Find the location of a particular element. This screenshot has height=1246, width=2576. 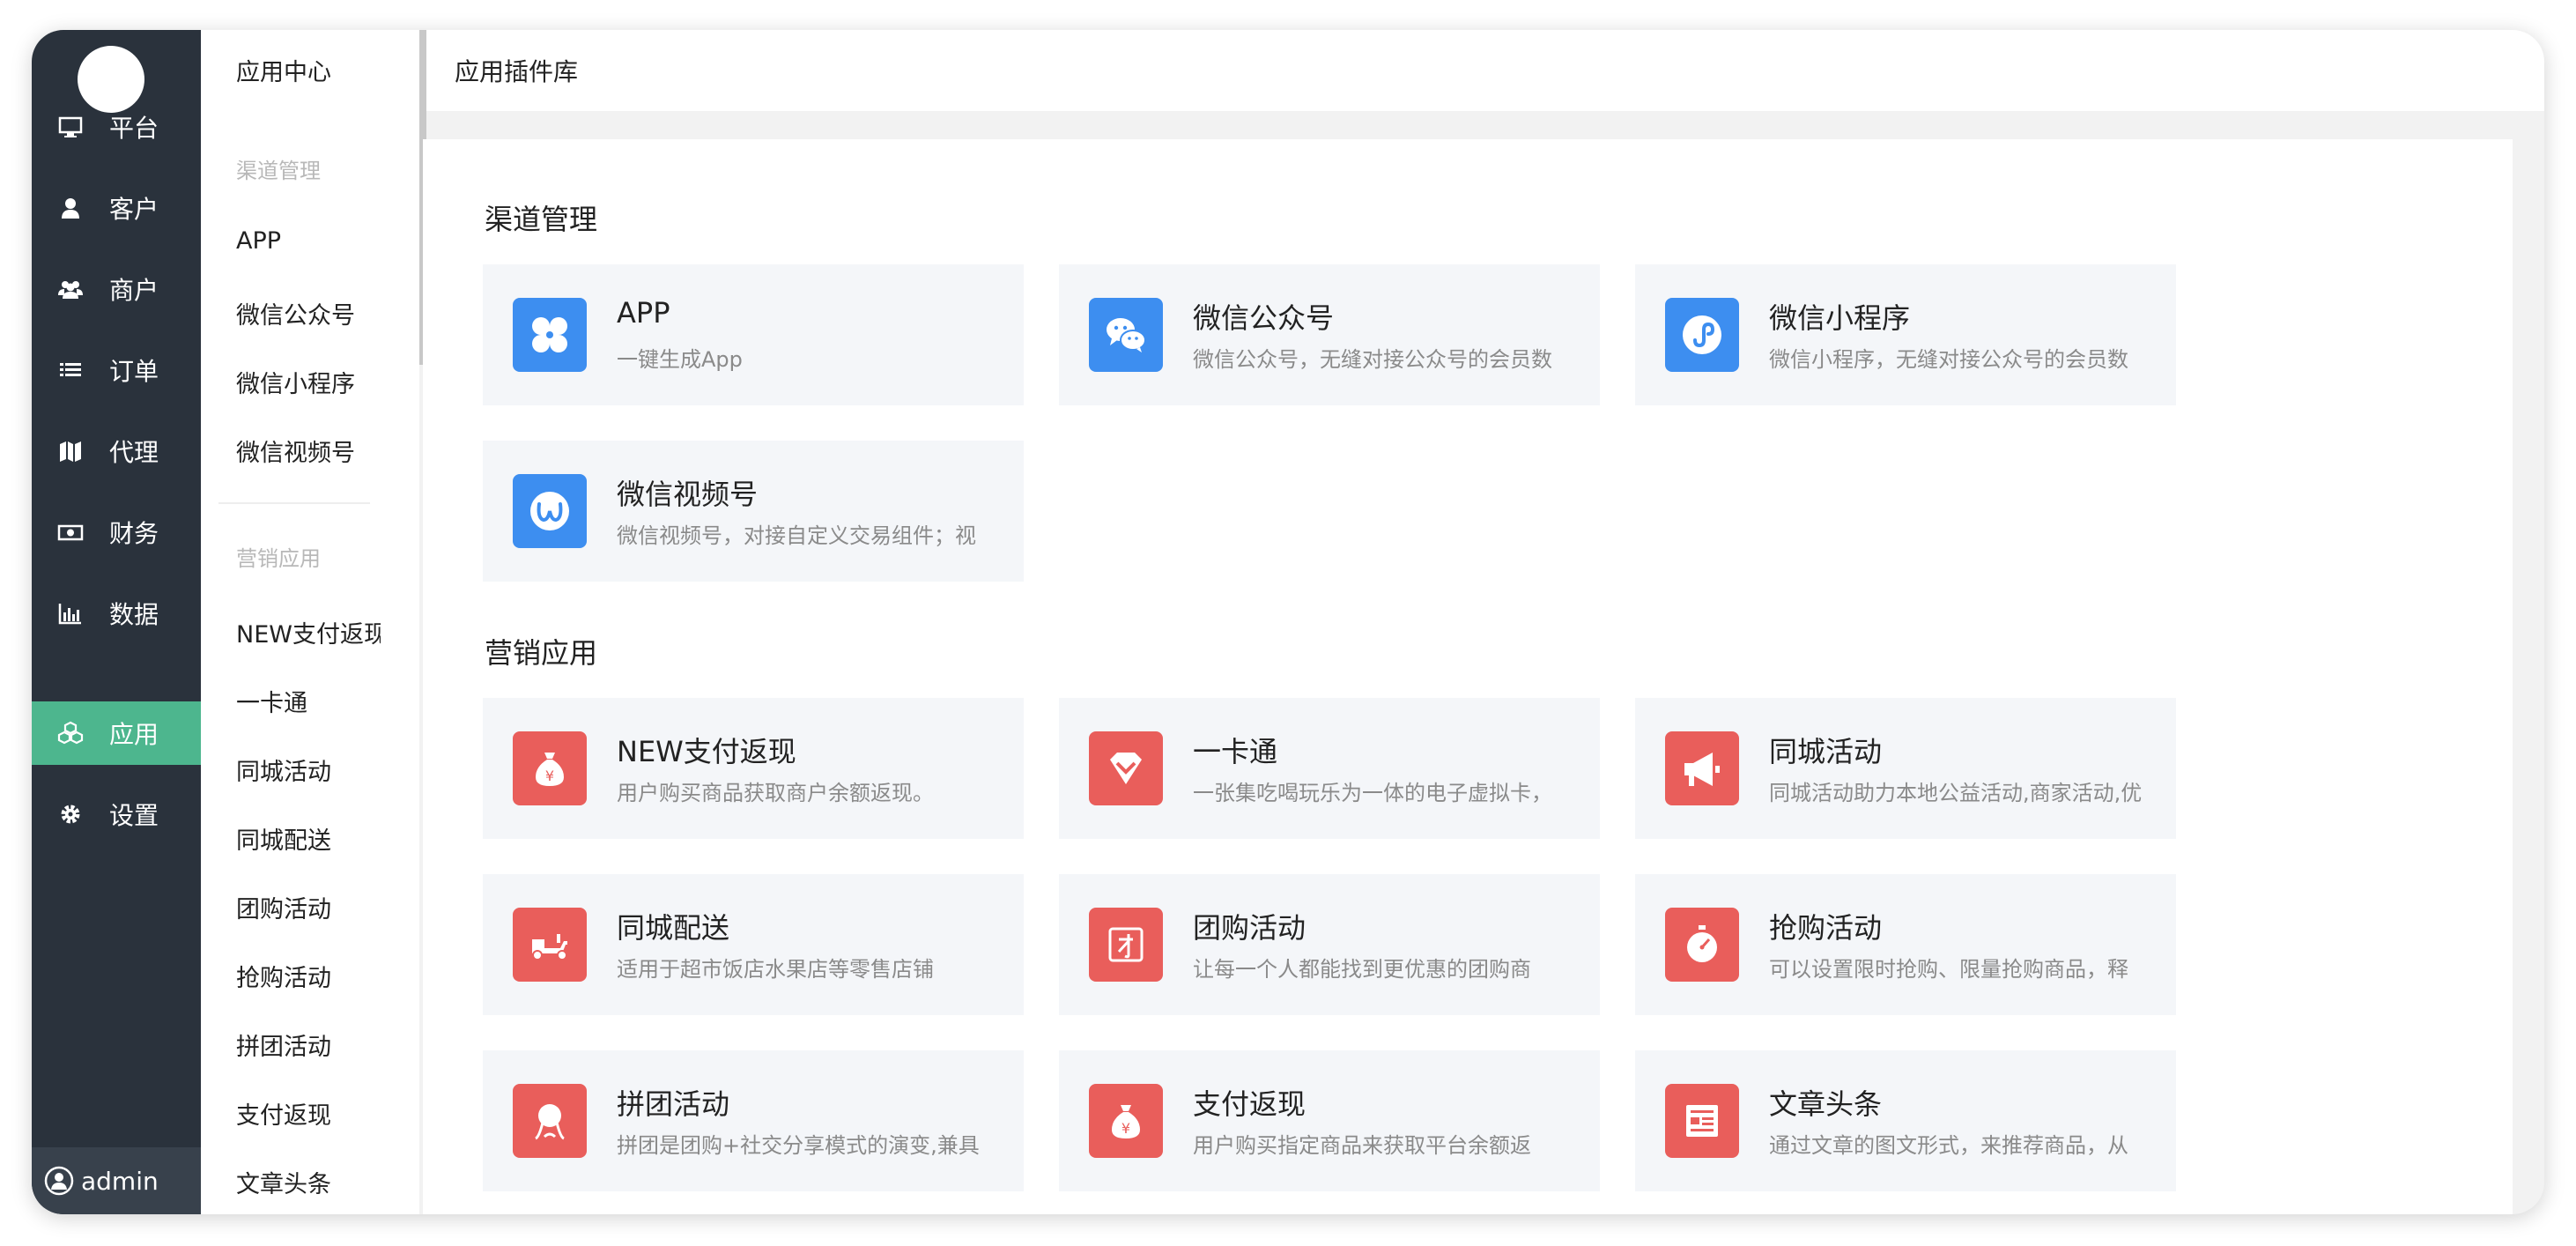

card-desc: 用户购买指定商品来获取平台余额返 is located at coordinates (1362, 1146).